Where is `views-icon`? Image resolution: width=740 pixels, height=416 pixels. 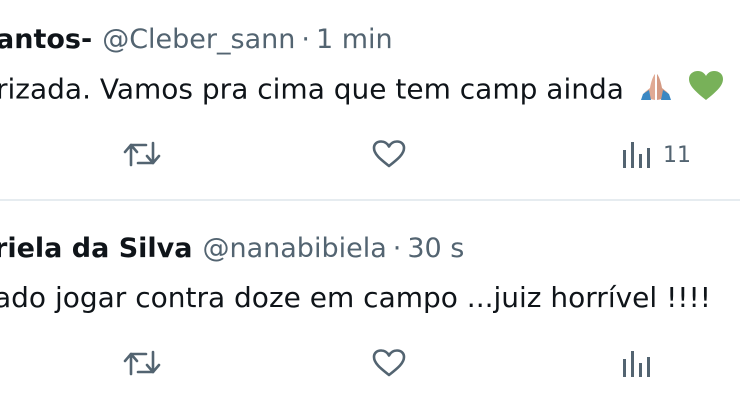
views-icon is located at coordinates (636, 364).